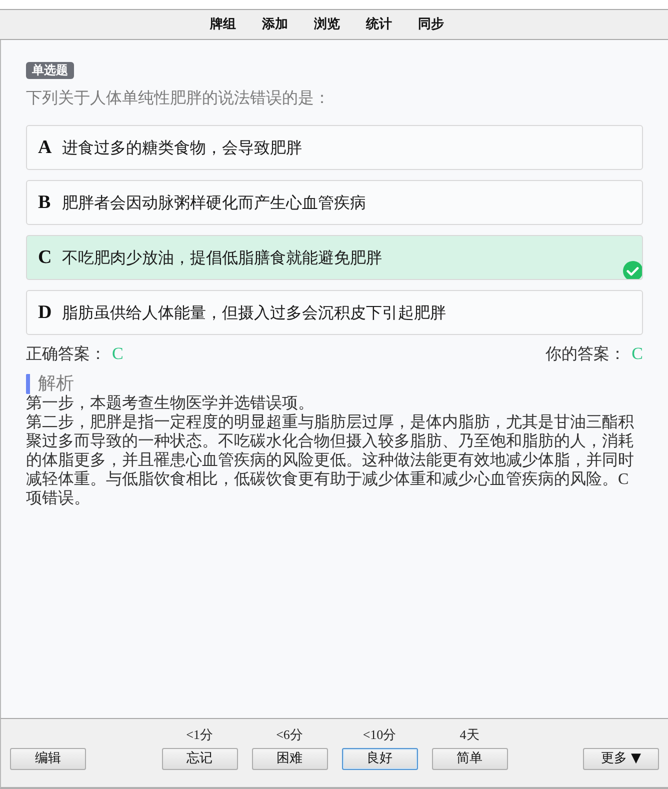 This screenshot has width=668, height=789. What do you see at coordinates (45, 203) in the screenshot?
I see `option-letter: B` at bounding box center [45, 203].